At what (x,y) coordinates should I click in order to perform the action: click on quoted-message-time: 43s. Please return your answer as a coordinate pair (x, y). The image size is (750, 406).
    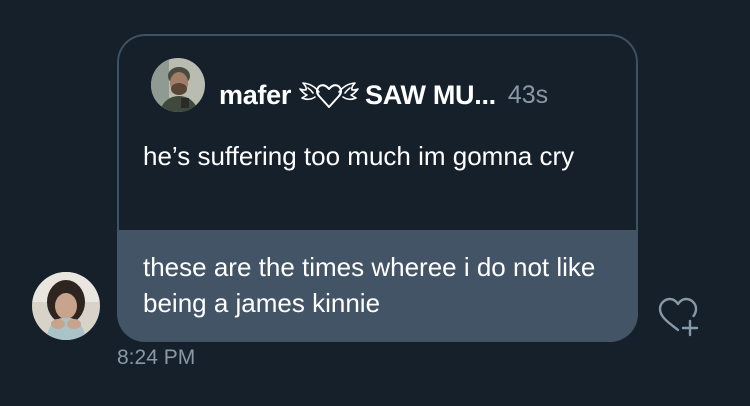
    Looking at the image, I should click on (528, 94).